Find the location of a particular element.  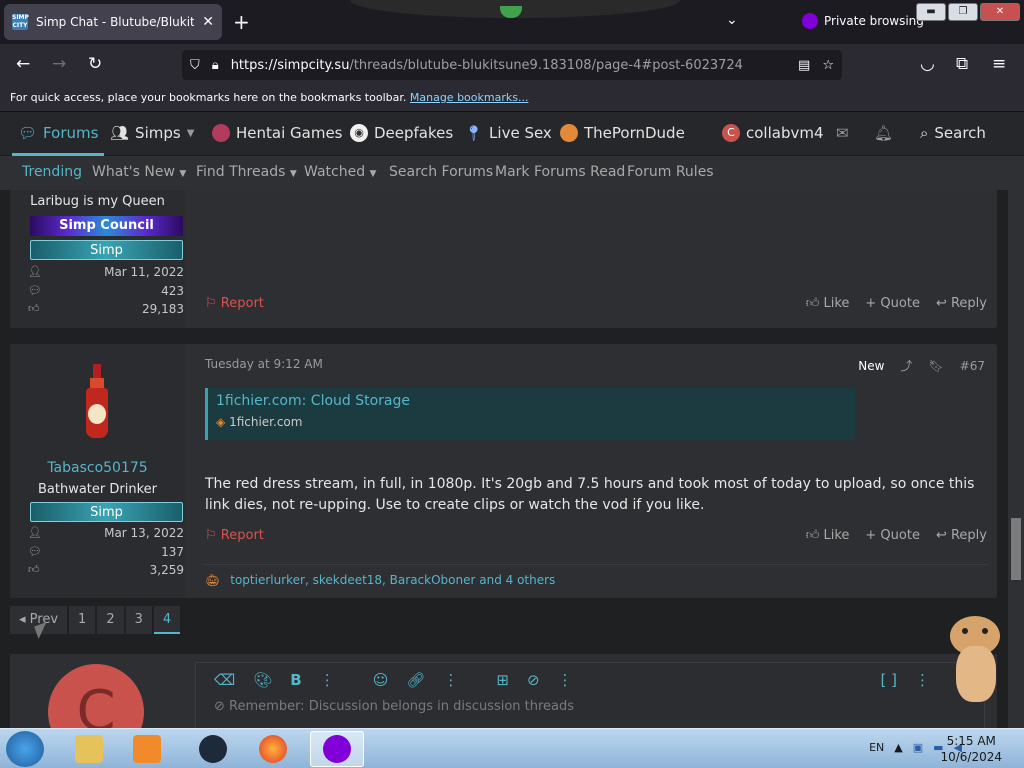

subnav-watched: Watched ▼ is located at coordinates (340, 172).